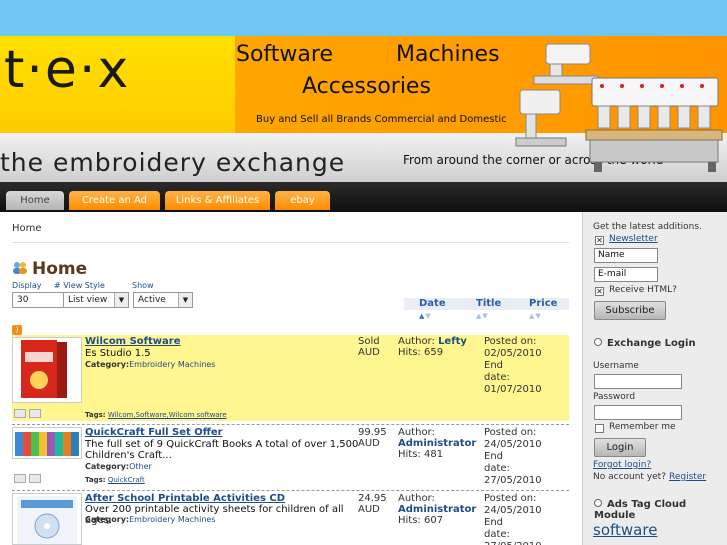 Image resolution: width=727 pixels, height=545 pixels. I want to click on tag-links: Wilcom,Software,Wilcom software, so click(167, 415).